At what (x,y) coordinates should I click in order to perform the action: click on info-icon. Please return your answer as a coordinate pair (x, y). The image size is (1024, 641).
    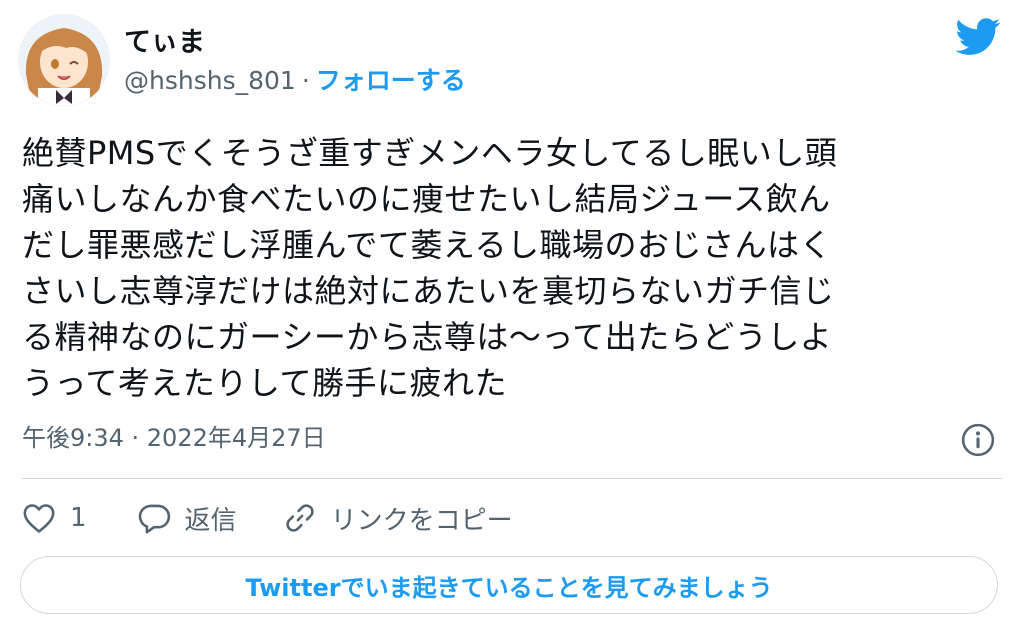
    Looking at the image, I should click on (978, 440).